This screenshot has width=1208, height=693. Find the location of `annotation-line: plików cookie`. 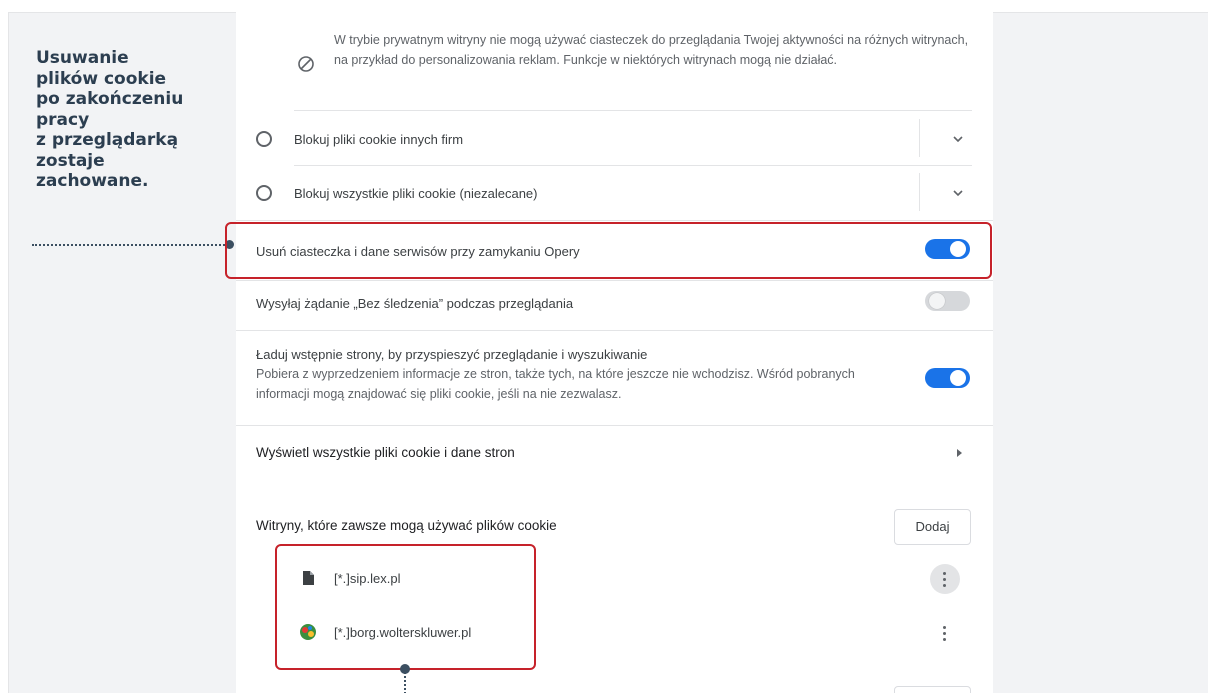

annotation-line: plików cookie is located at coordinates (101, 78).